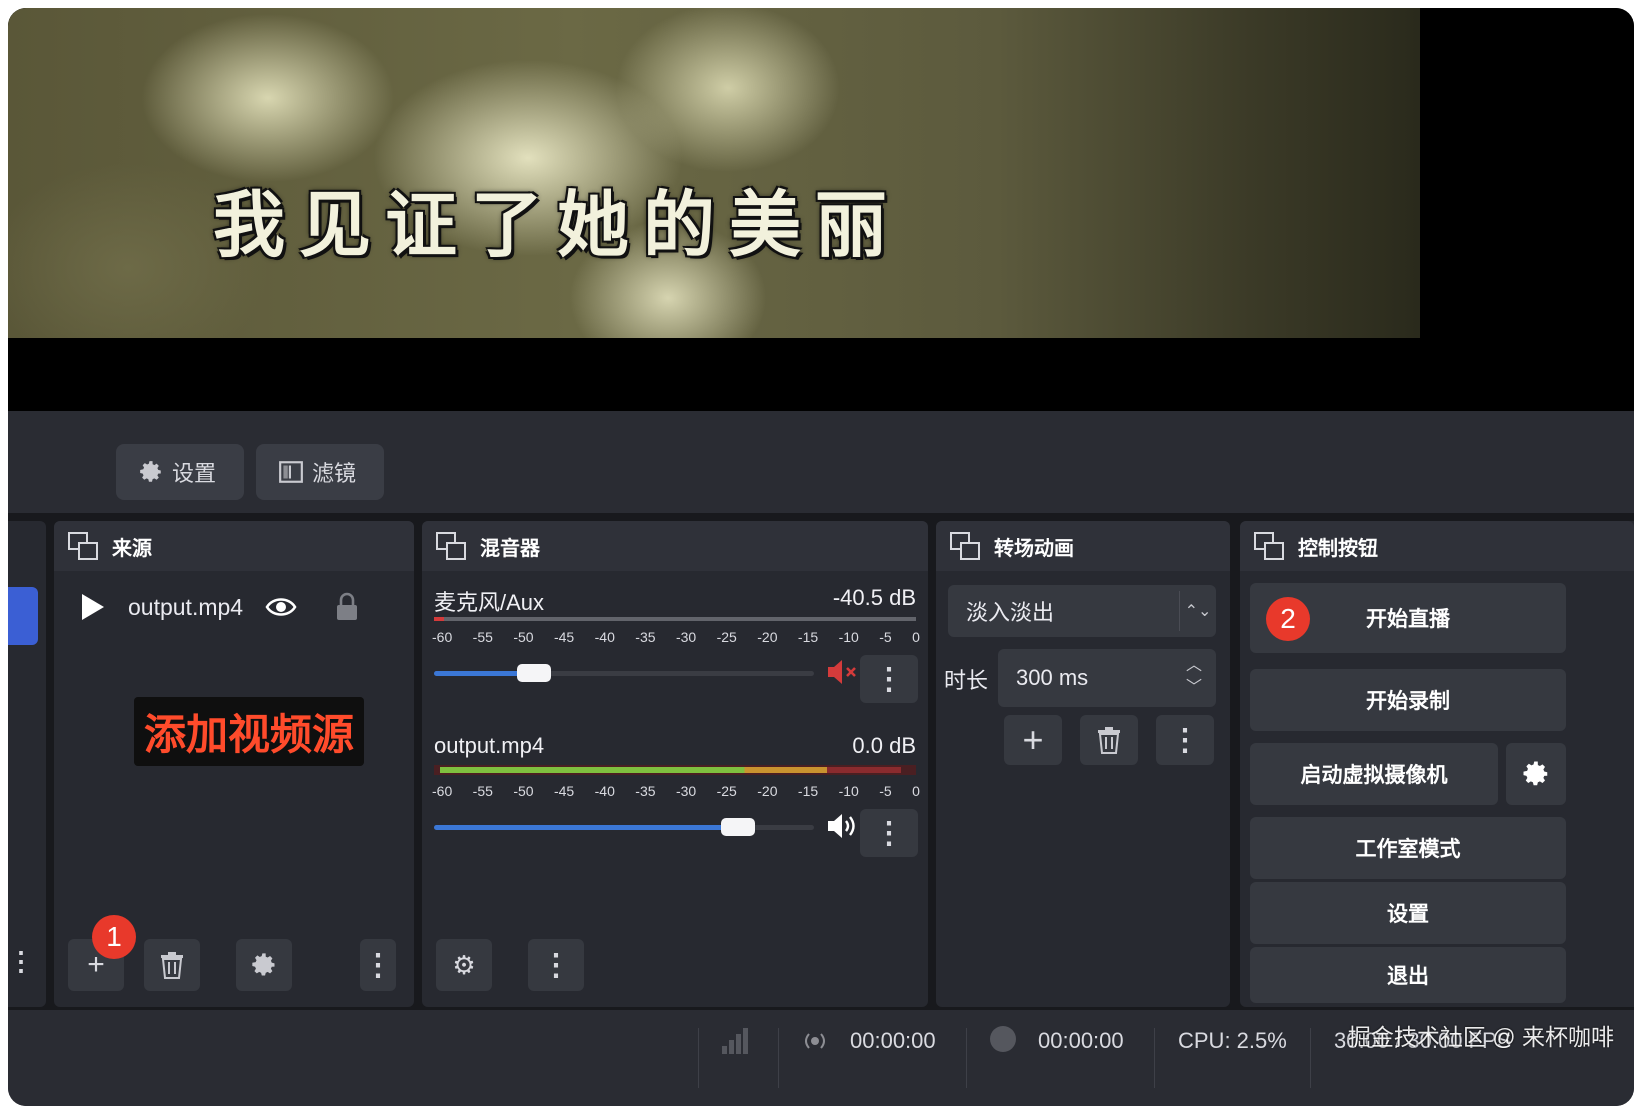 The image size is (1642, 1114). I want to click on selected-scene-item, so click(23, 616).